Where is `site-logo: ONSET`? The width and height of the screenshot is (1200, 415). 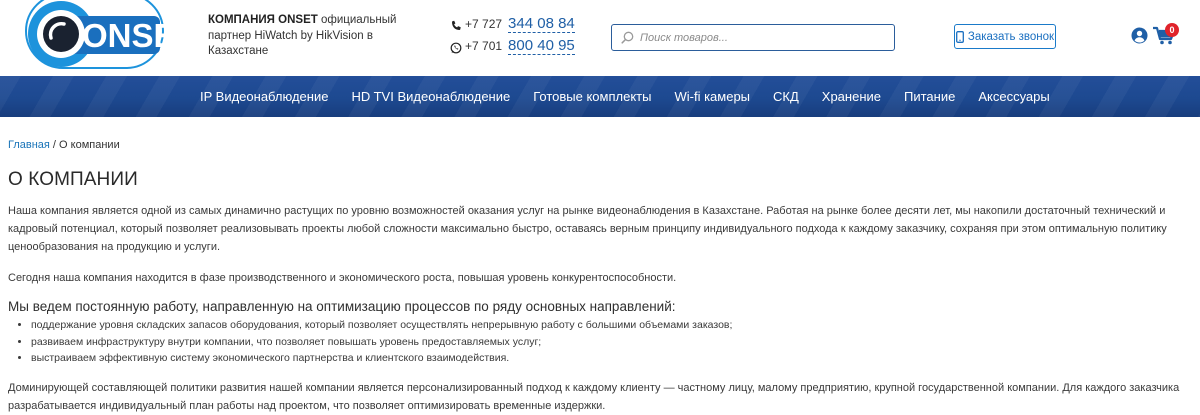 site-logo: ONSET is located at coordinates (95, 36).